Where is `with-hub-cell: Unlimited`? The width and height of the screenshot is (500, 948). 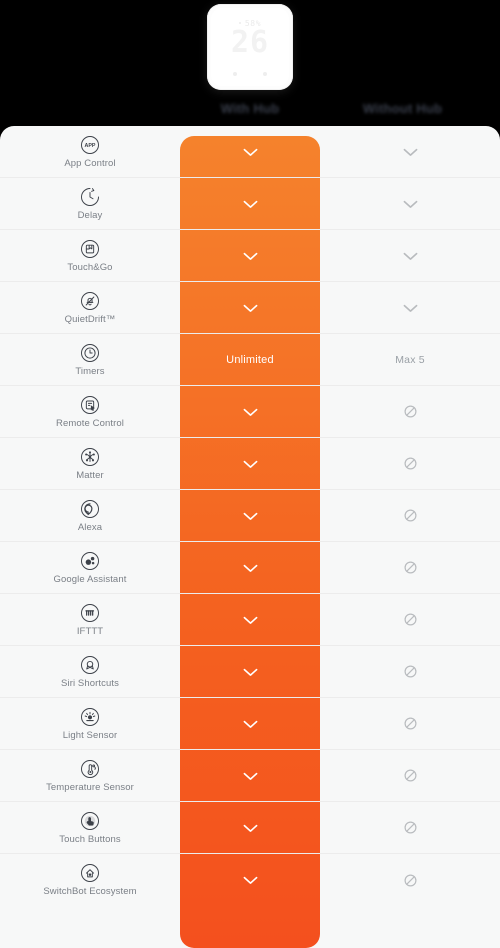 with-hub-cell: Unlimited is located at coordinates (250, 360).